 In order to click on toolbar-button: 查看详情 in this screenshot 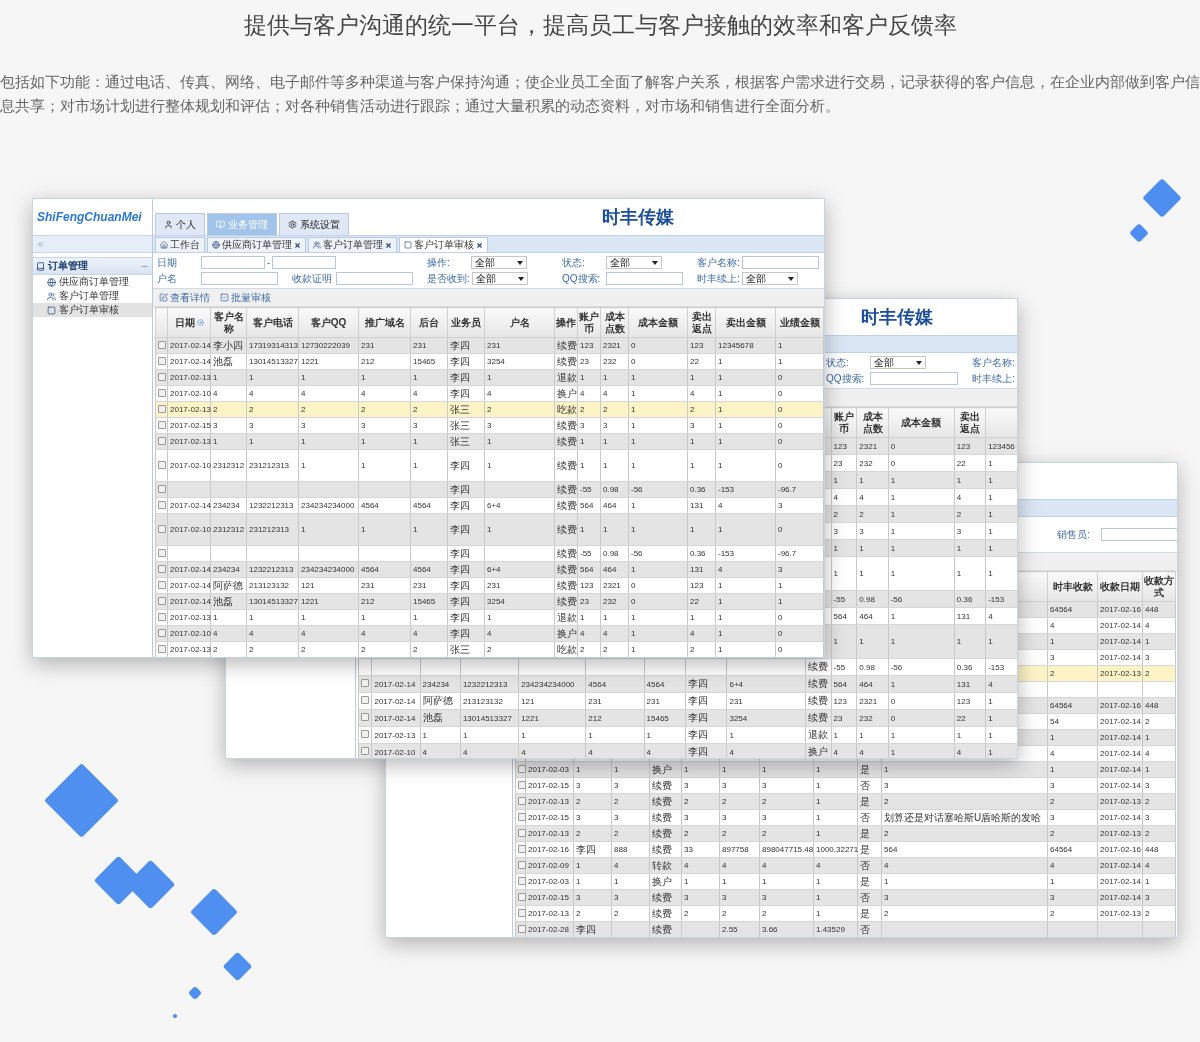, I will do `click(184, 297)`.